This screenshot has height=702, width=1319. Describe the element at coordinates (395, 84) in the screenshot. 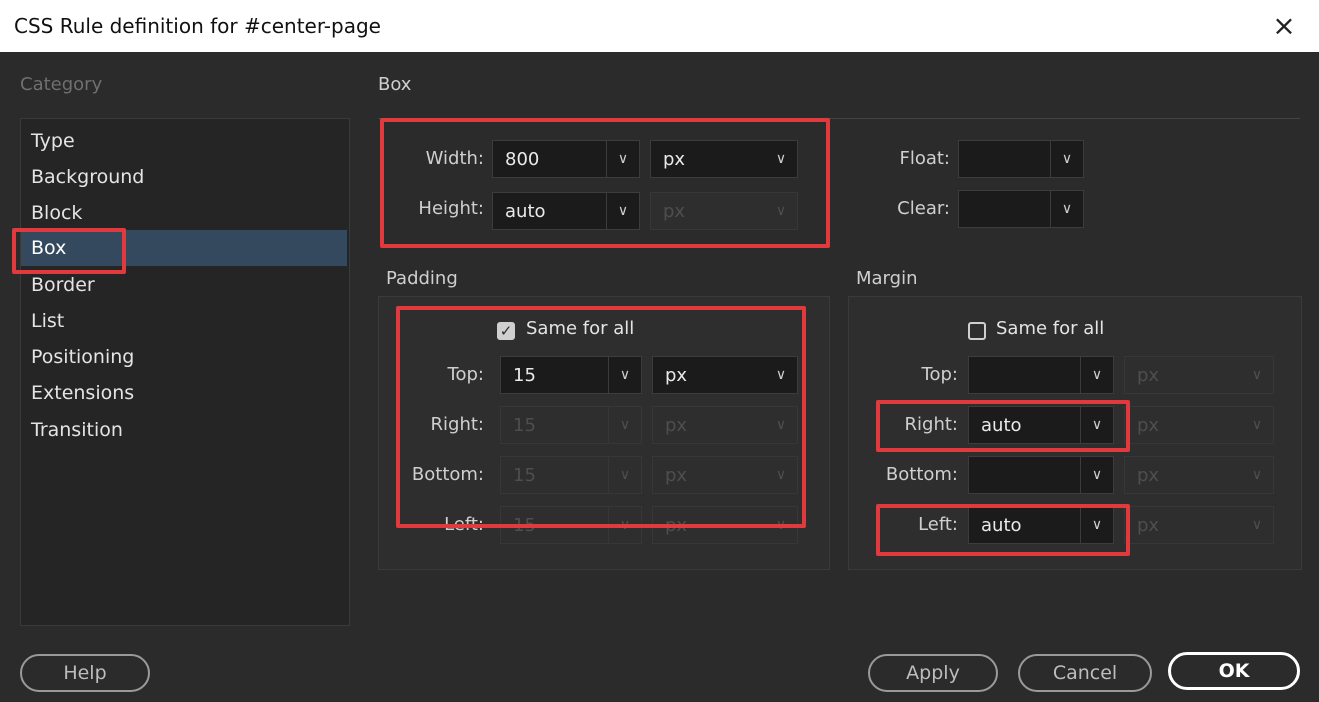

I see `section-title: Box` at that location.